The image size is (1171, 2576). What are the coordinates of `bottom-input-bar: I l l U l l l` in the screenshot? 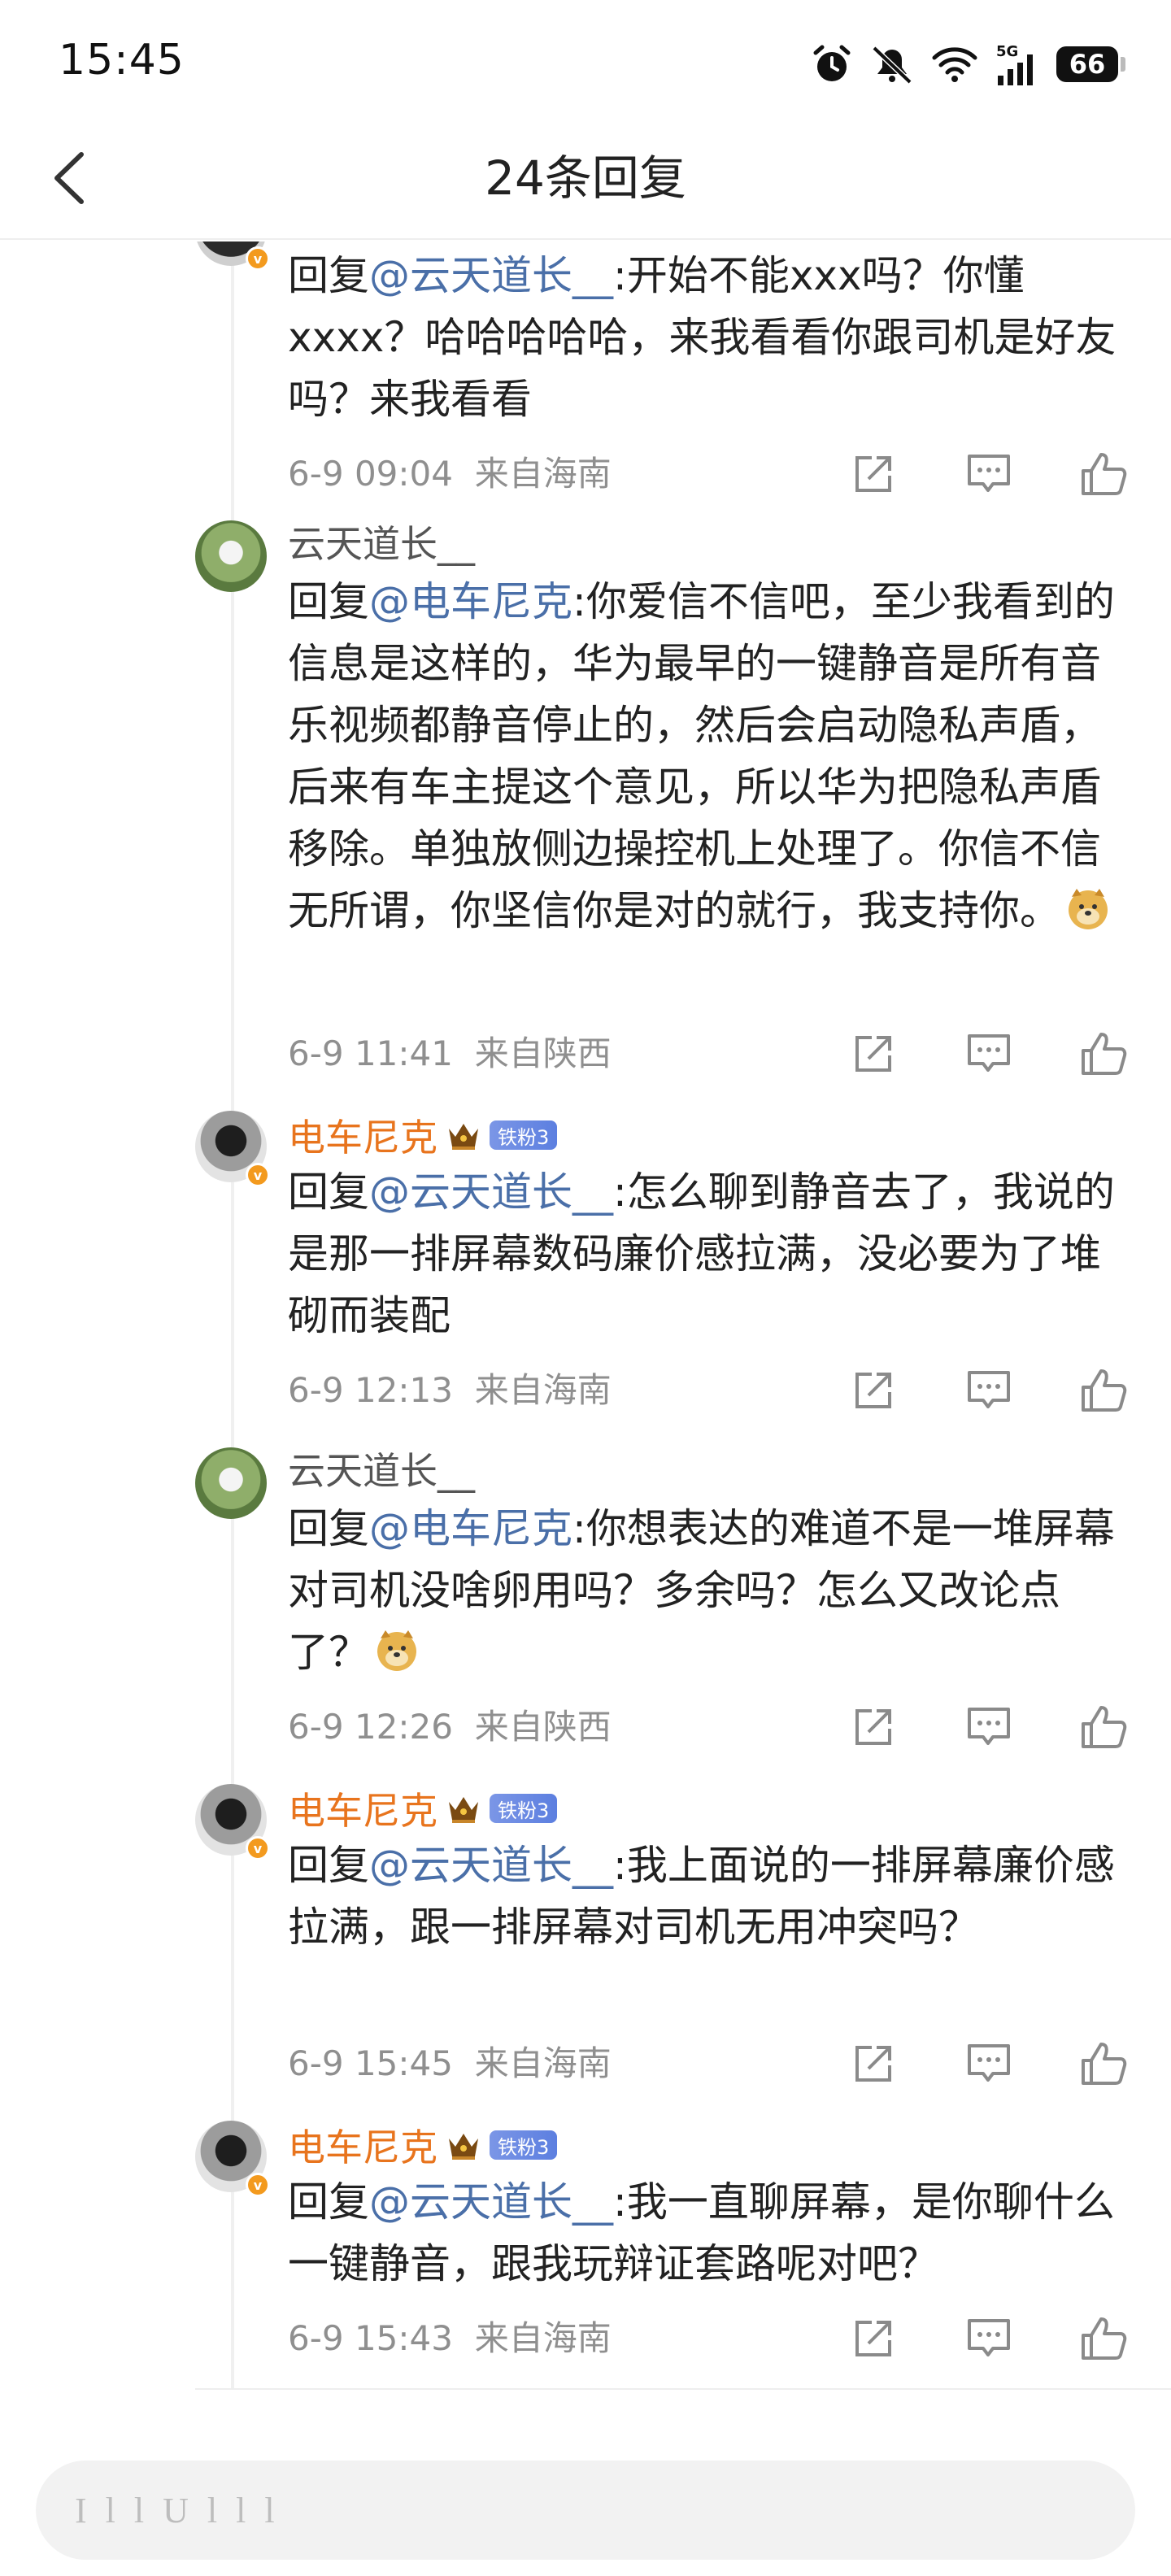 It's located at (585, 2491).